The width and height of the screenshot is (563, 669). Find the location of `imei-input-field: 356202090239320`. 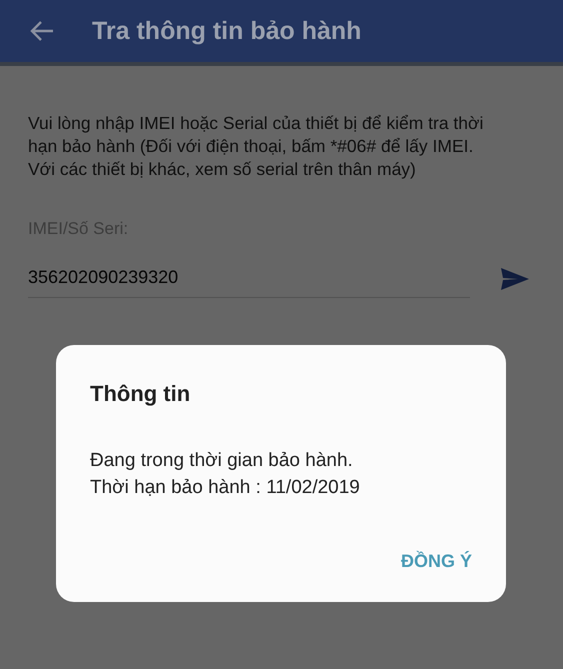

imei-input-field: 356202090239320 is located at coordinates (249, 278).